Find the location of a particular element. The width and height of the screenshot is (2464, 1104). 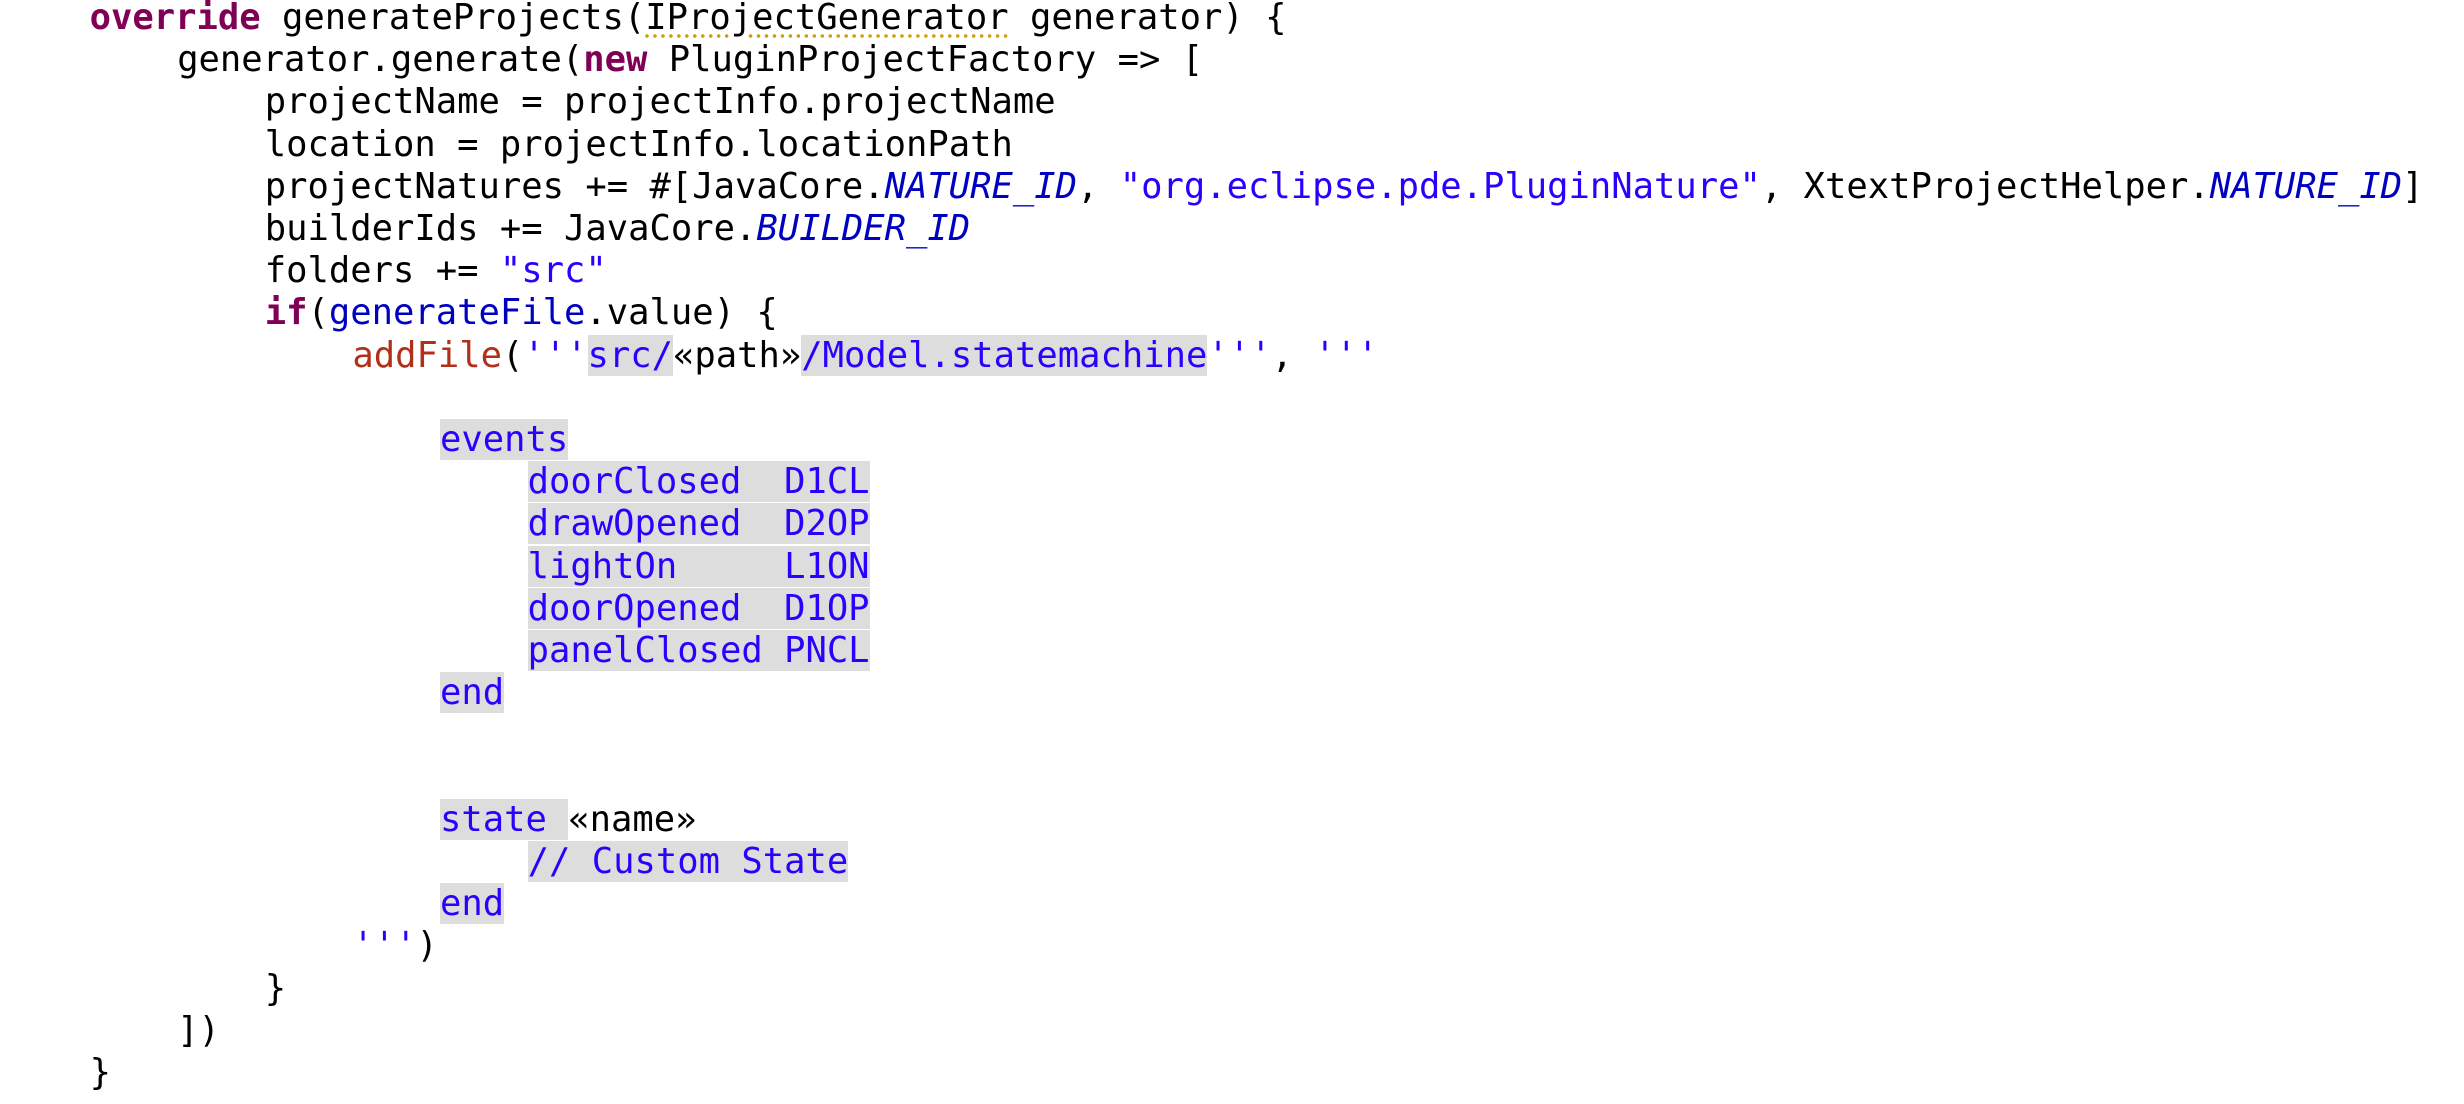

code-token: "org.eclipse.pde.PluginNature" is located at coordinates (1440, 186).